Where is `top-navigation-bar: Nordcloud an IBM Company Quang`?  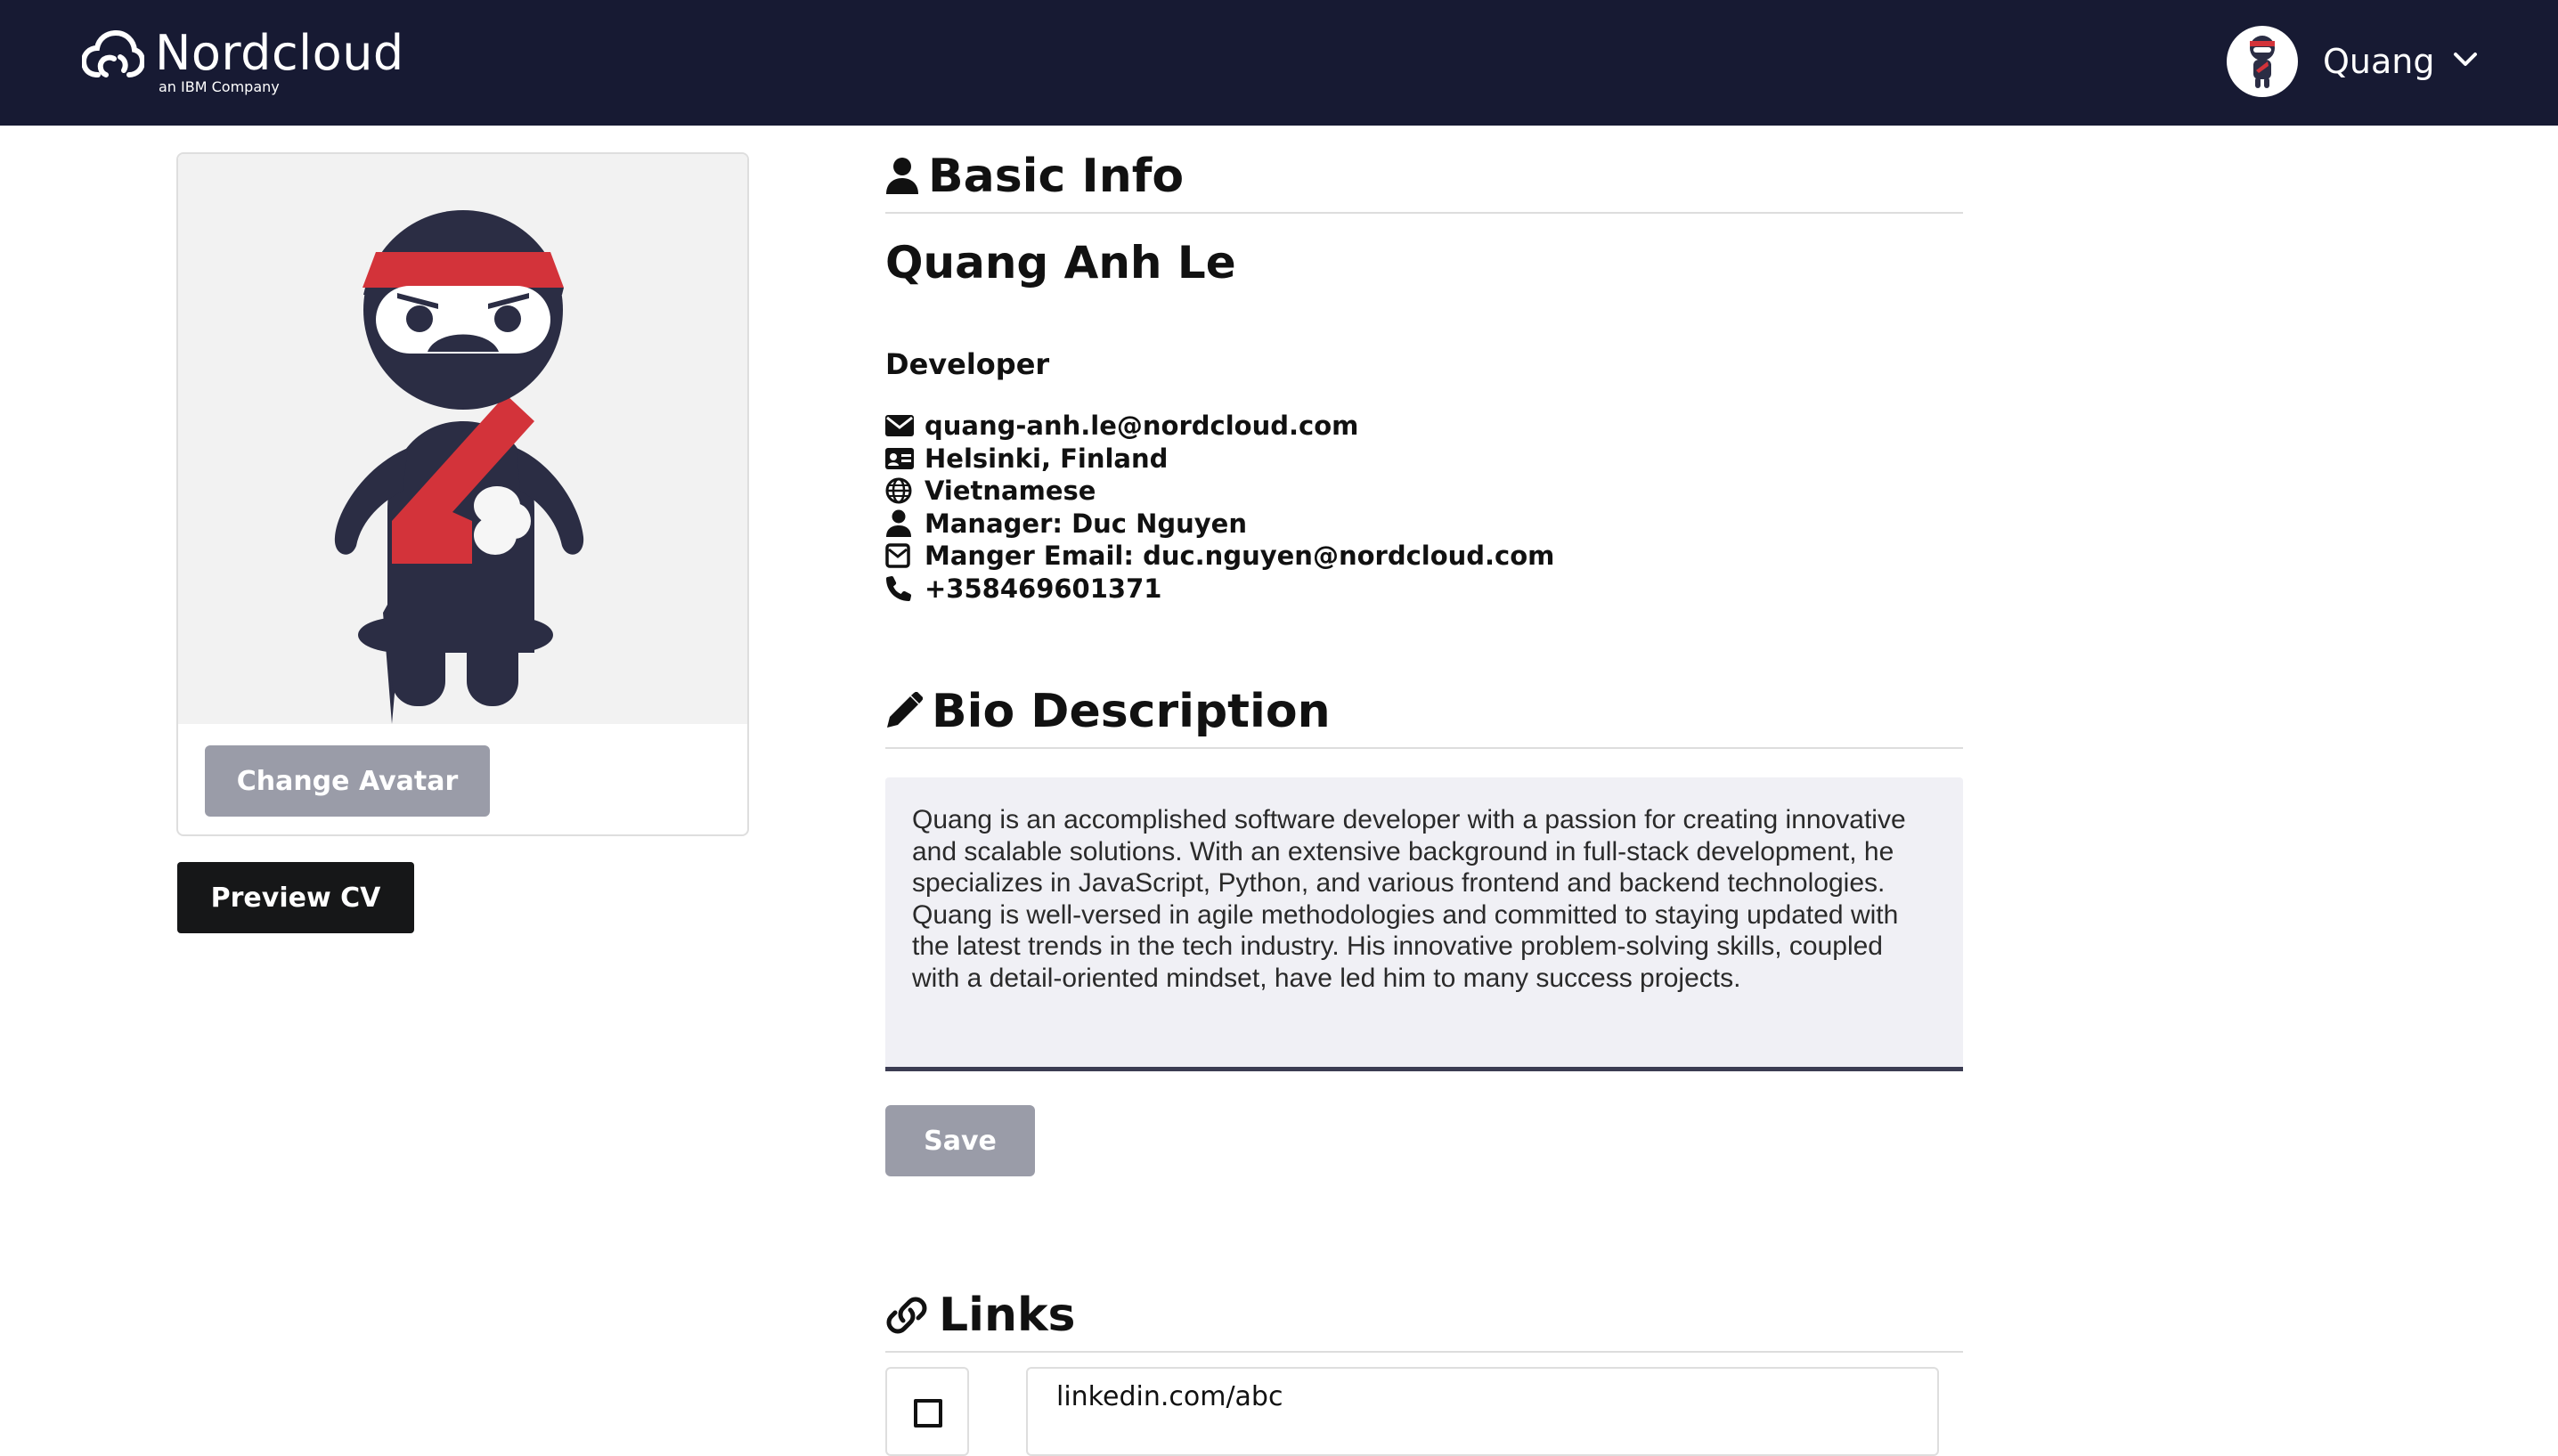 top-navigation-bar: Nordcloud an IBM Company Quang is located at coordinates (1279, 63).